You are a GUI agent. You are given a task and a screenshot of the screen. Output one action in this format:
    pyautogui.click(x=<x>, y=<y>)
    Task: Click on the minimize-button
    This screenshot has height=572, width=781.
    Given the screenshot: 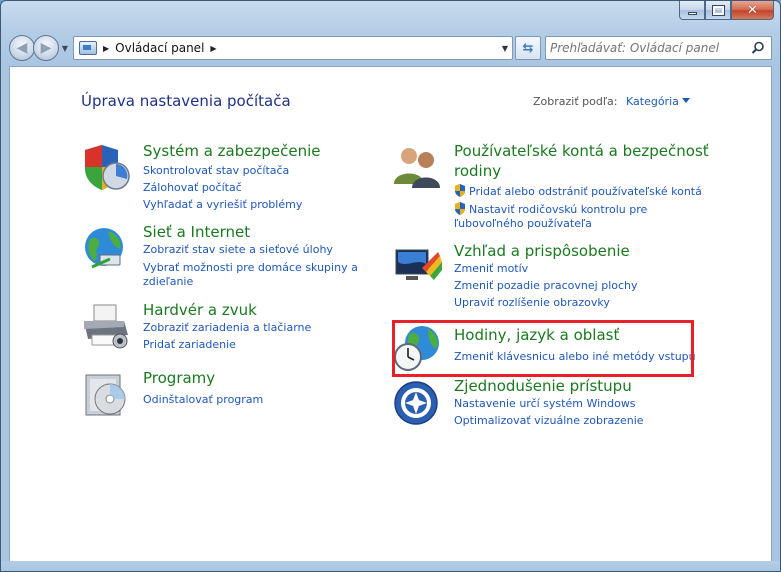 What is the action you would take?
    pyautogui.click(x=692, y=10)
    